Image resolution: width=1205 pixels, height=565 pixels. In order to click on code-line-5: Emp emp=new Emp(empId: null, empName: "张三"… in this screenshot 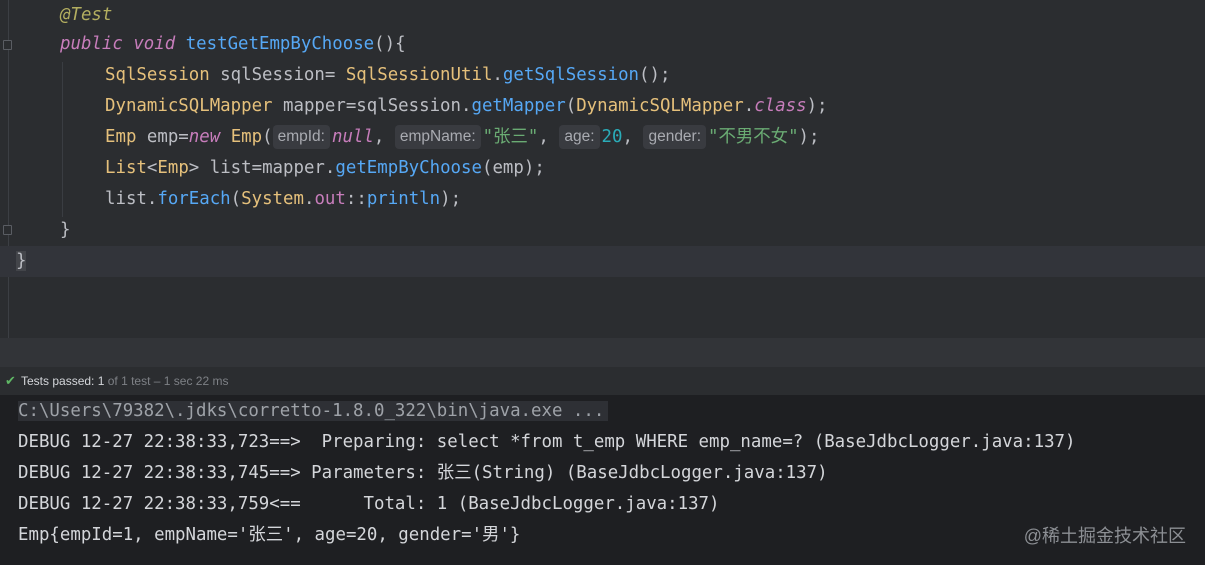, I will do `click(462, 137)`.